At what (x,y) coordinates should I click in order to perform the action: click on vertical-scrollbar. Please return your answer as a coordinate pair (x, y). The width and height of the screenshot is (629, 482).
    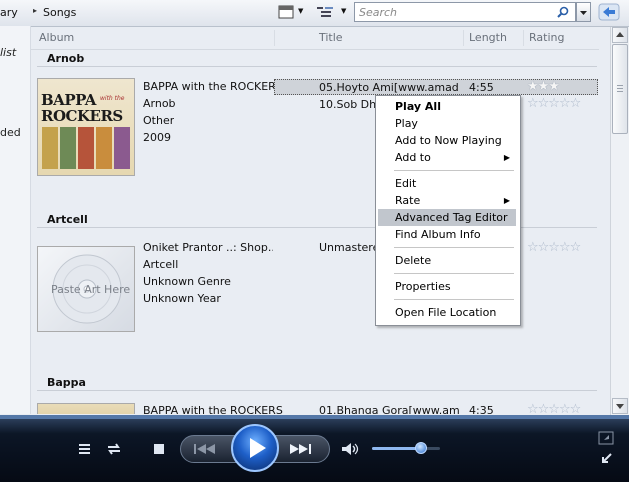
    Looking at the image, I should click on (619, 221).